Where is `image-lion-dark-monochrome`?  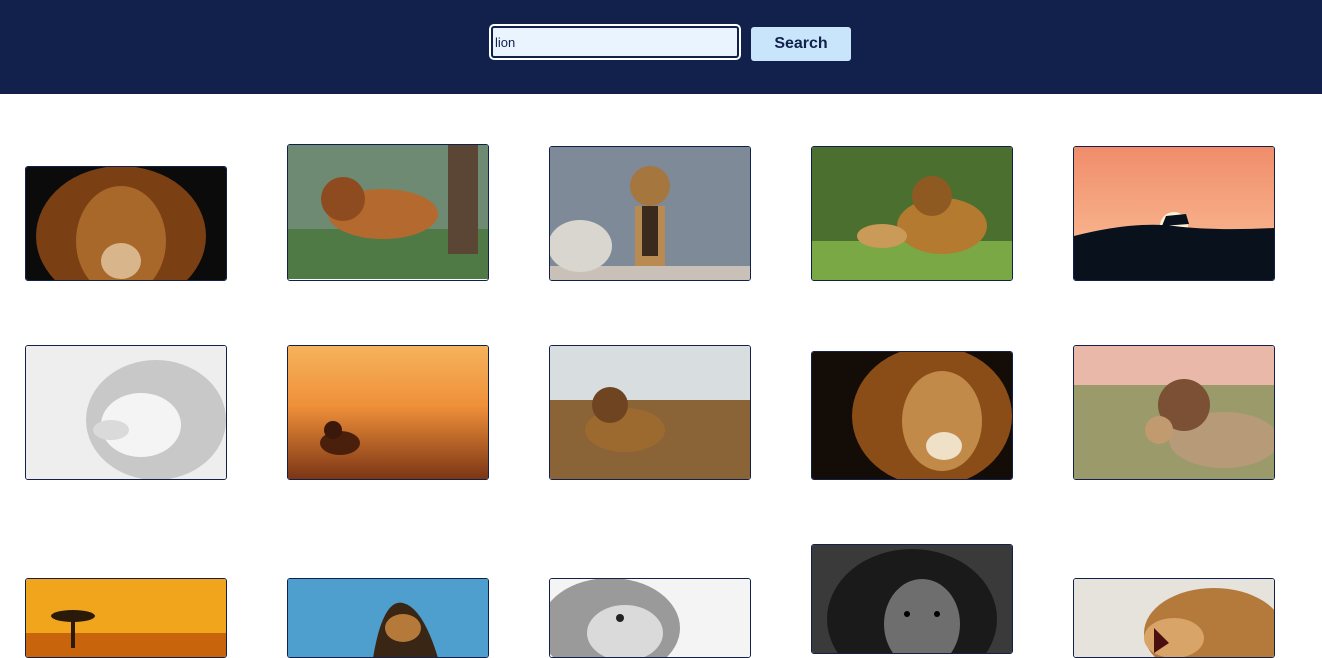
image-lion-dark-monochrome is located at coordinates (912, 599).